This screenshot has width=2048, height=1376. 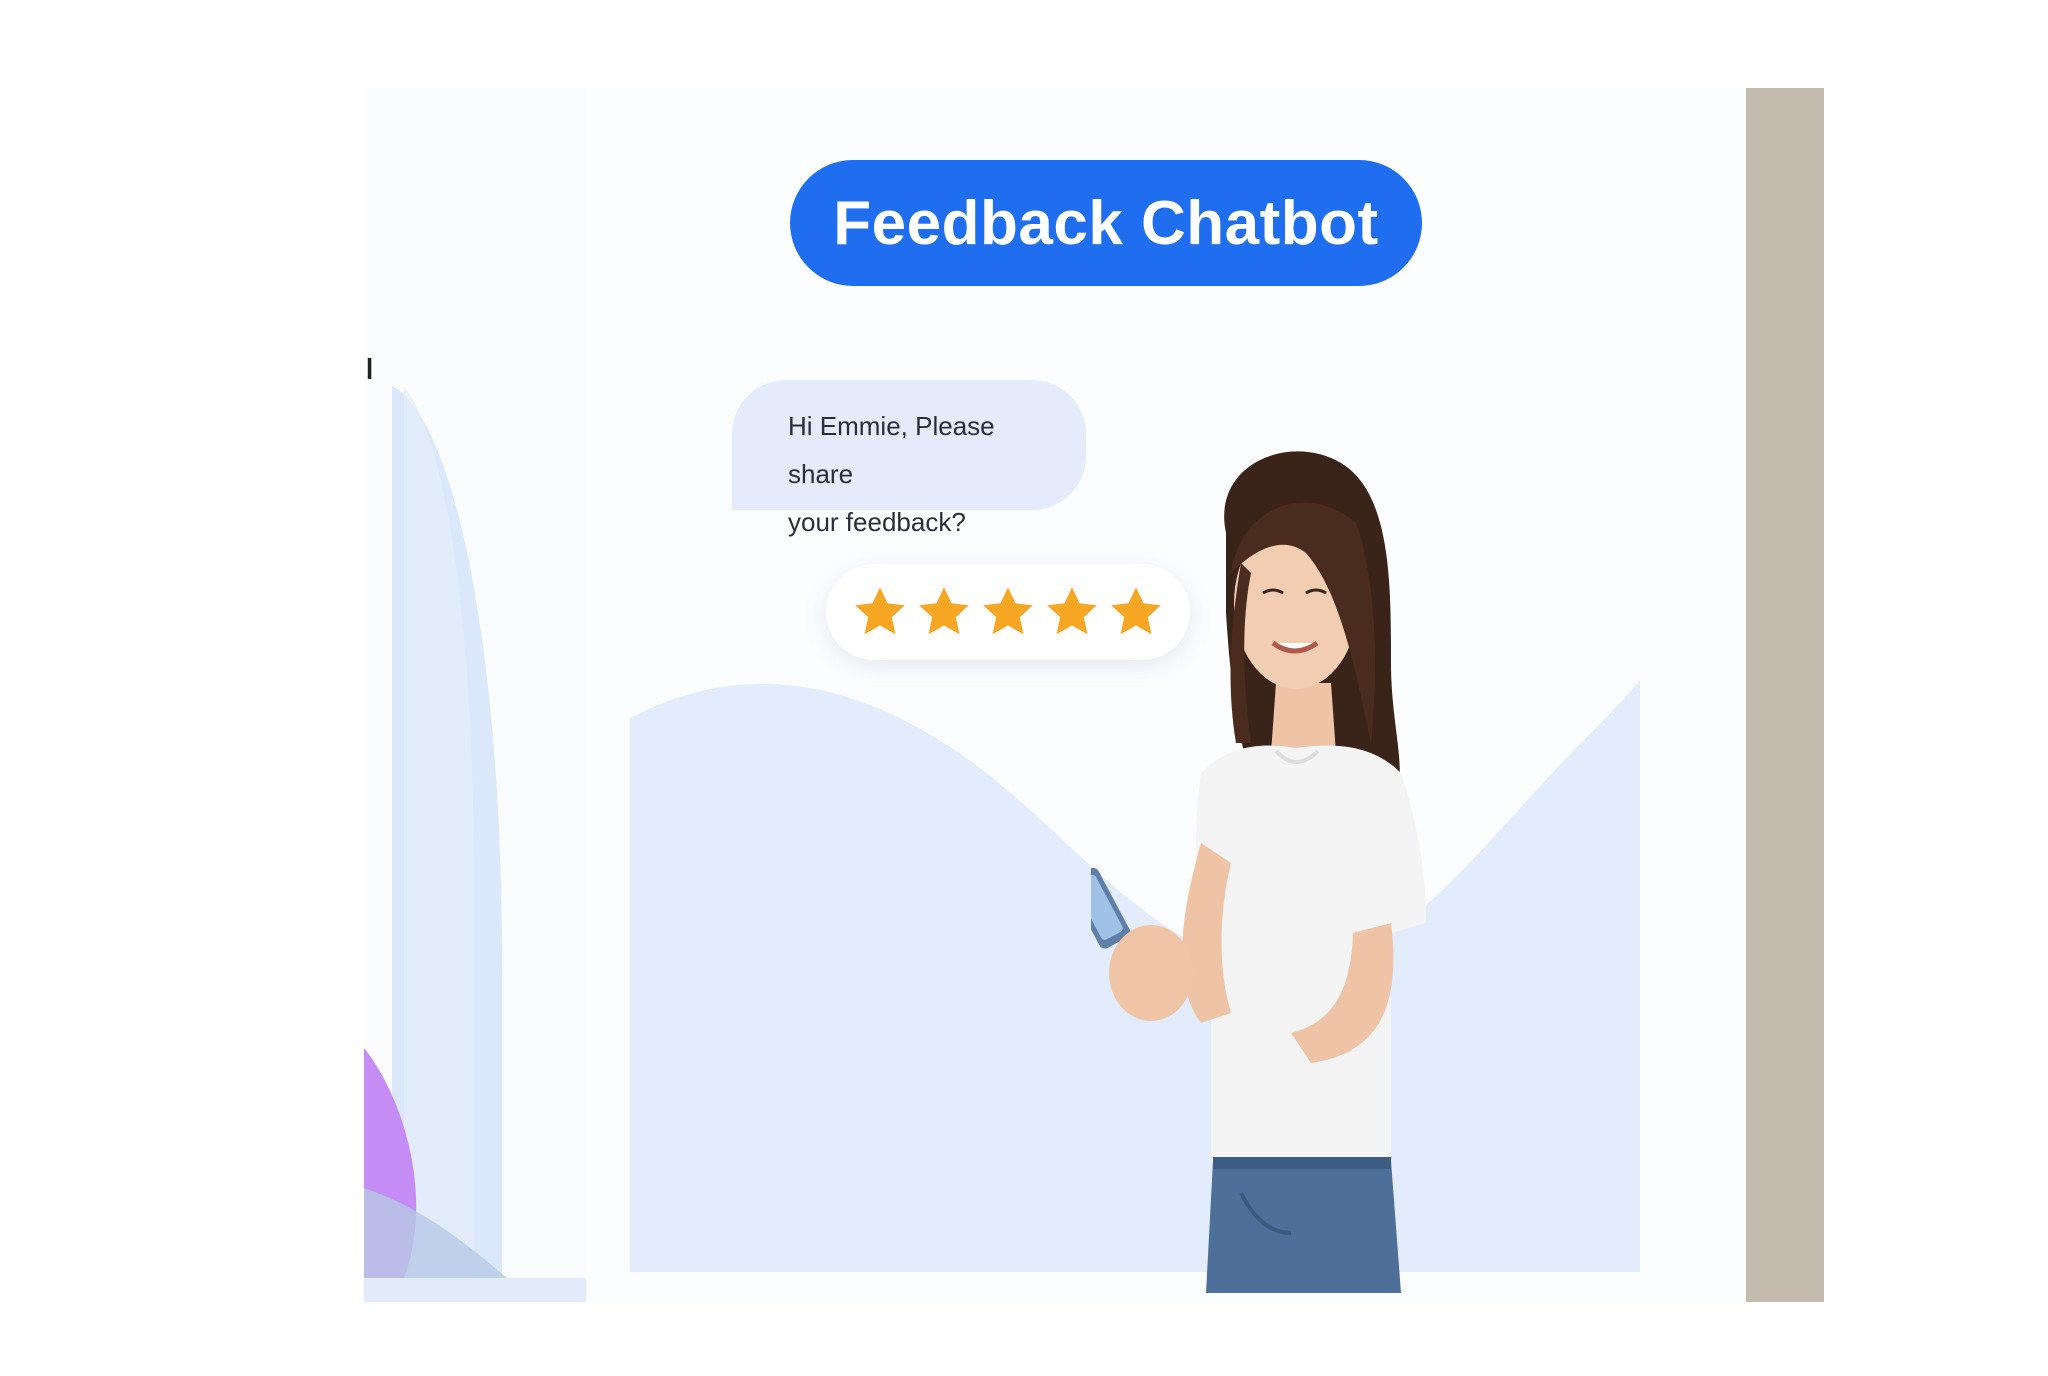 What do you see at coordinates (475, 1290) in the screenshot?
I see `left-bottom-band` at bounding box center [475, 1290].